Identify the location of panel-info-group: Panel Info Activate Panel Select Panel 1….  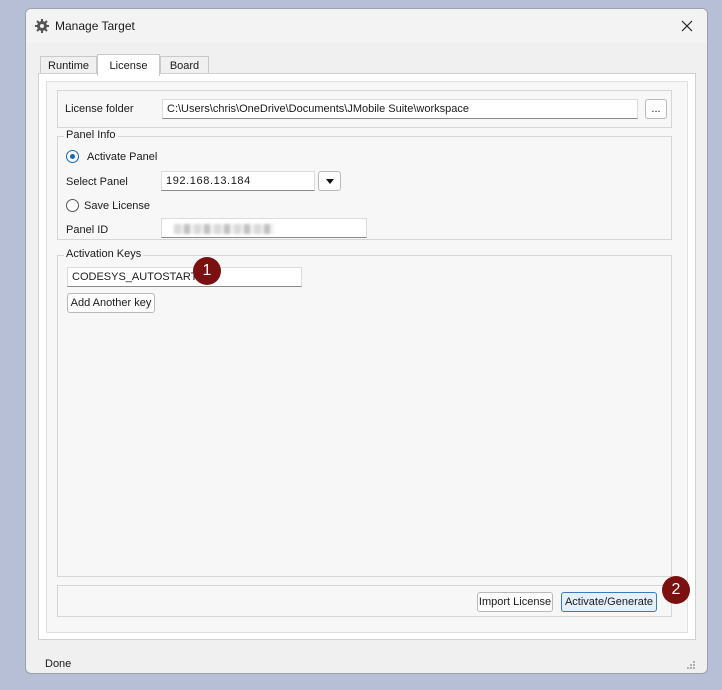
(364, 184).